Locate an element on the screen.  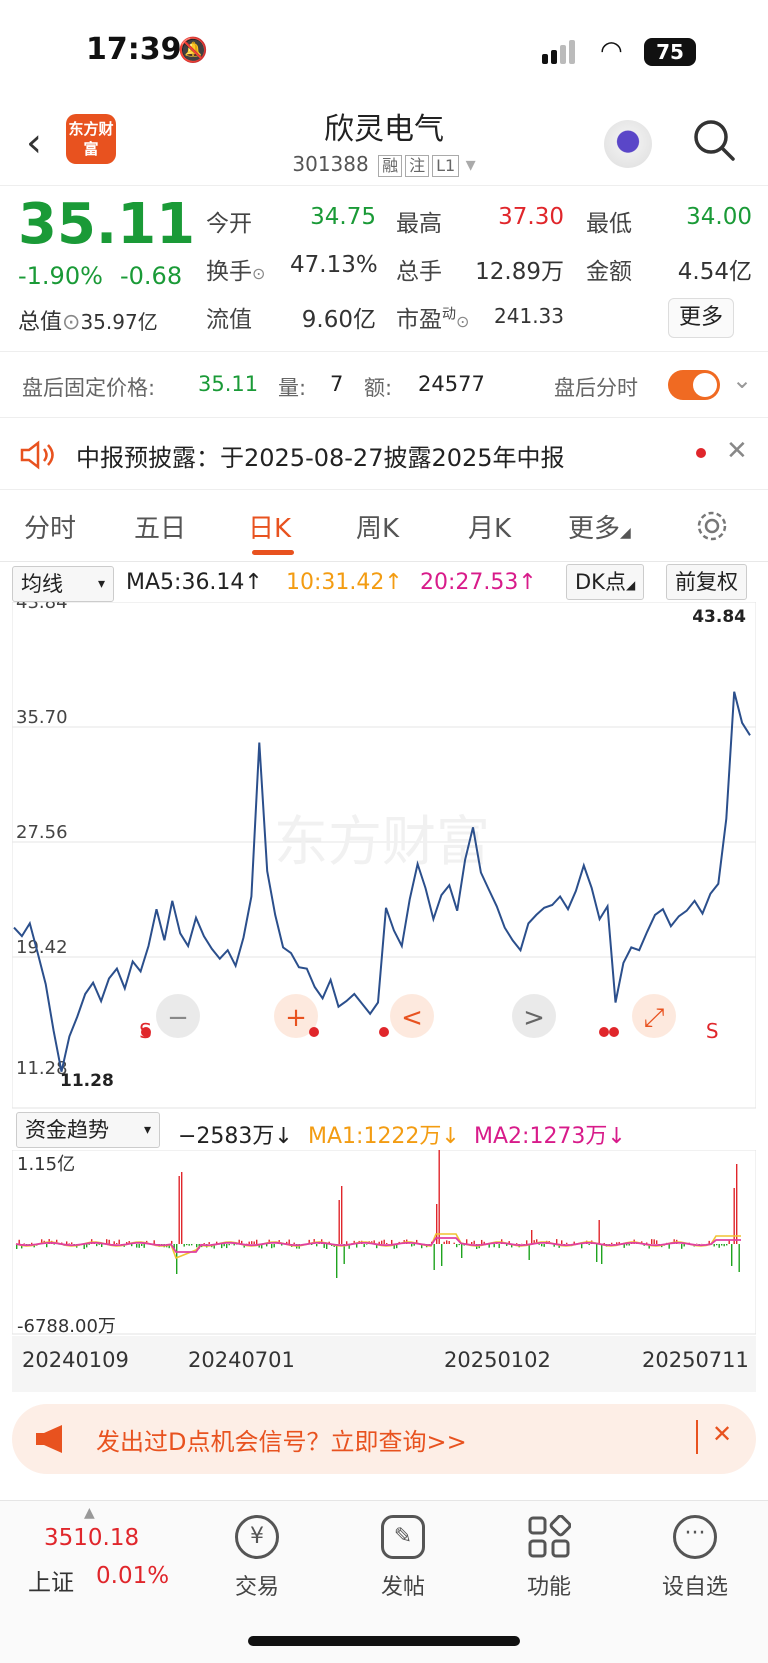
tab-more: 更多◢ is located at coordinates (599, 526).